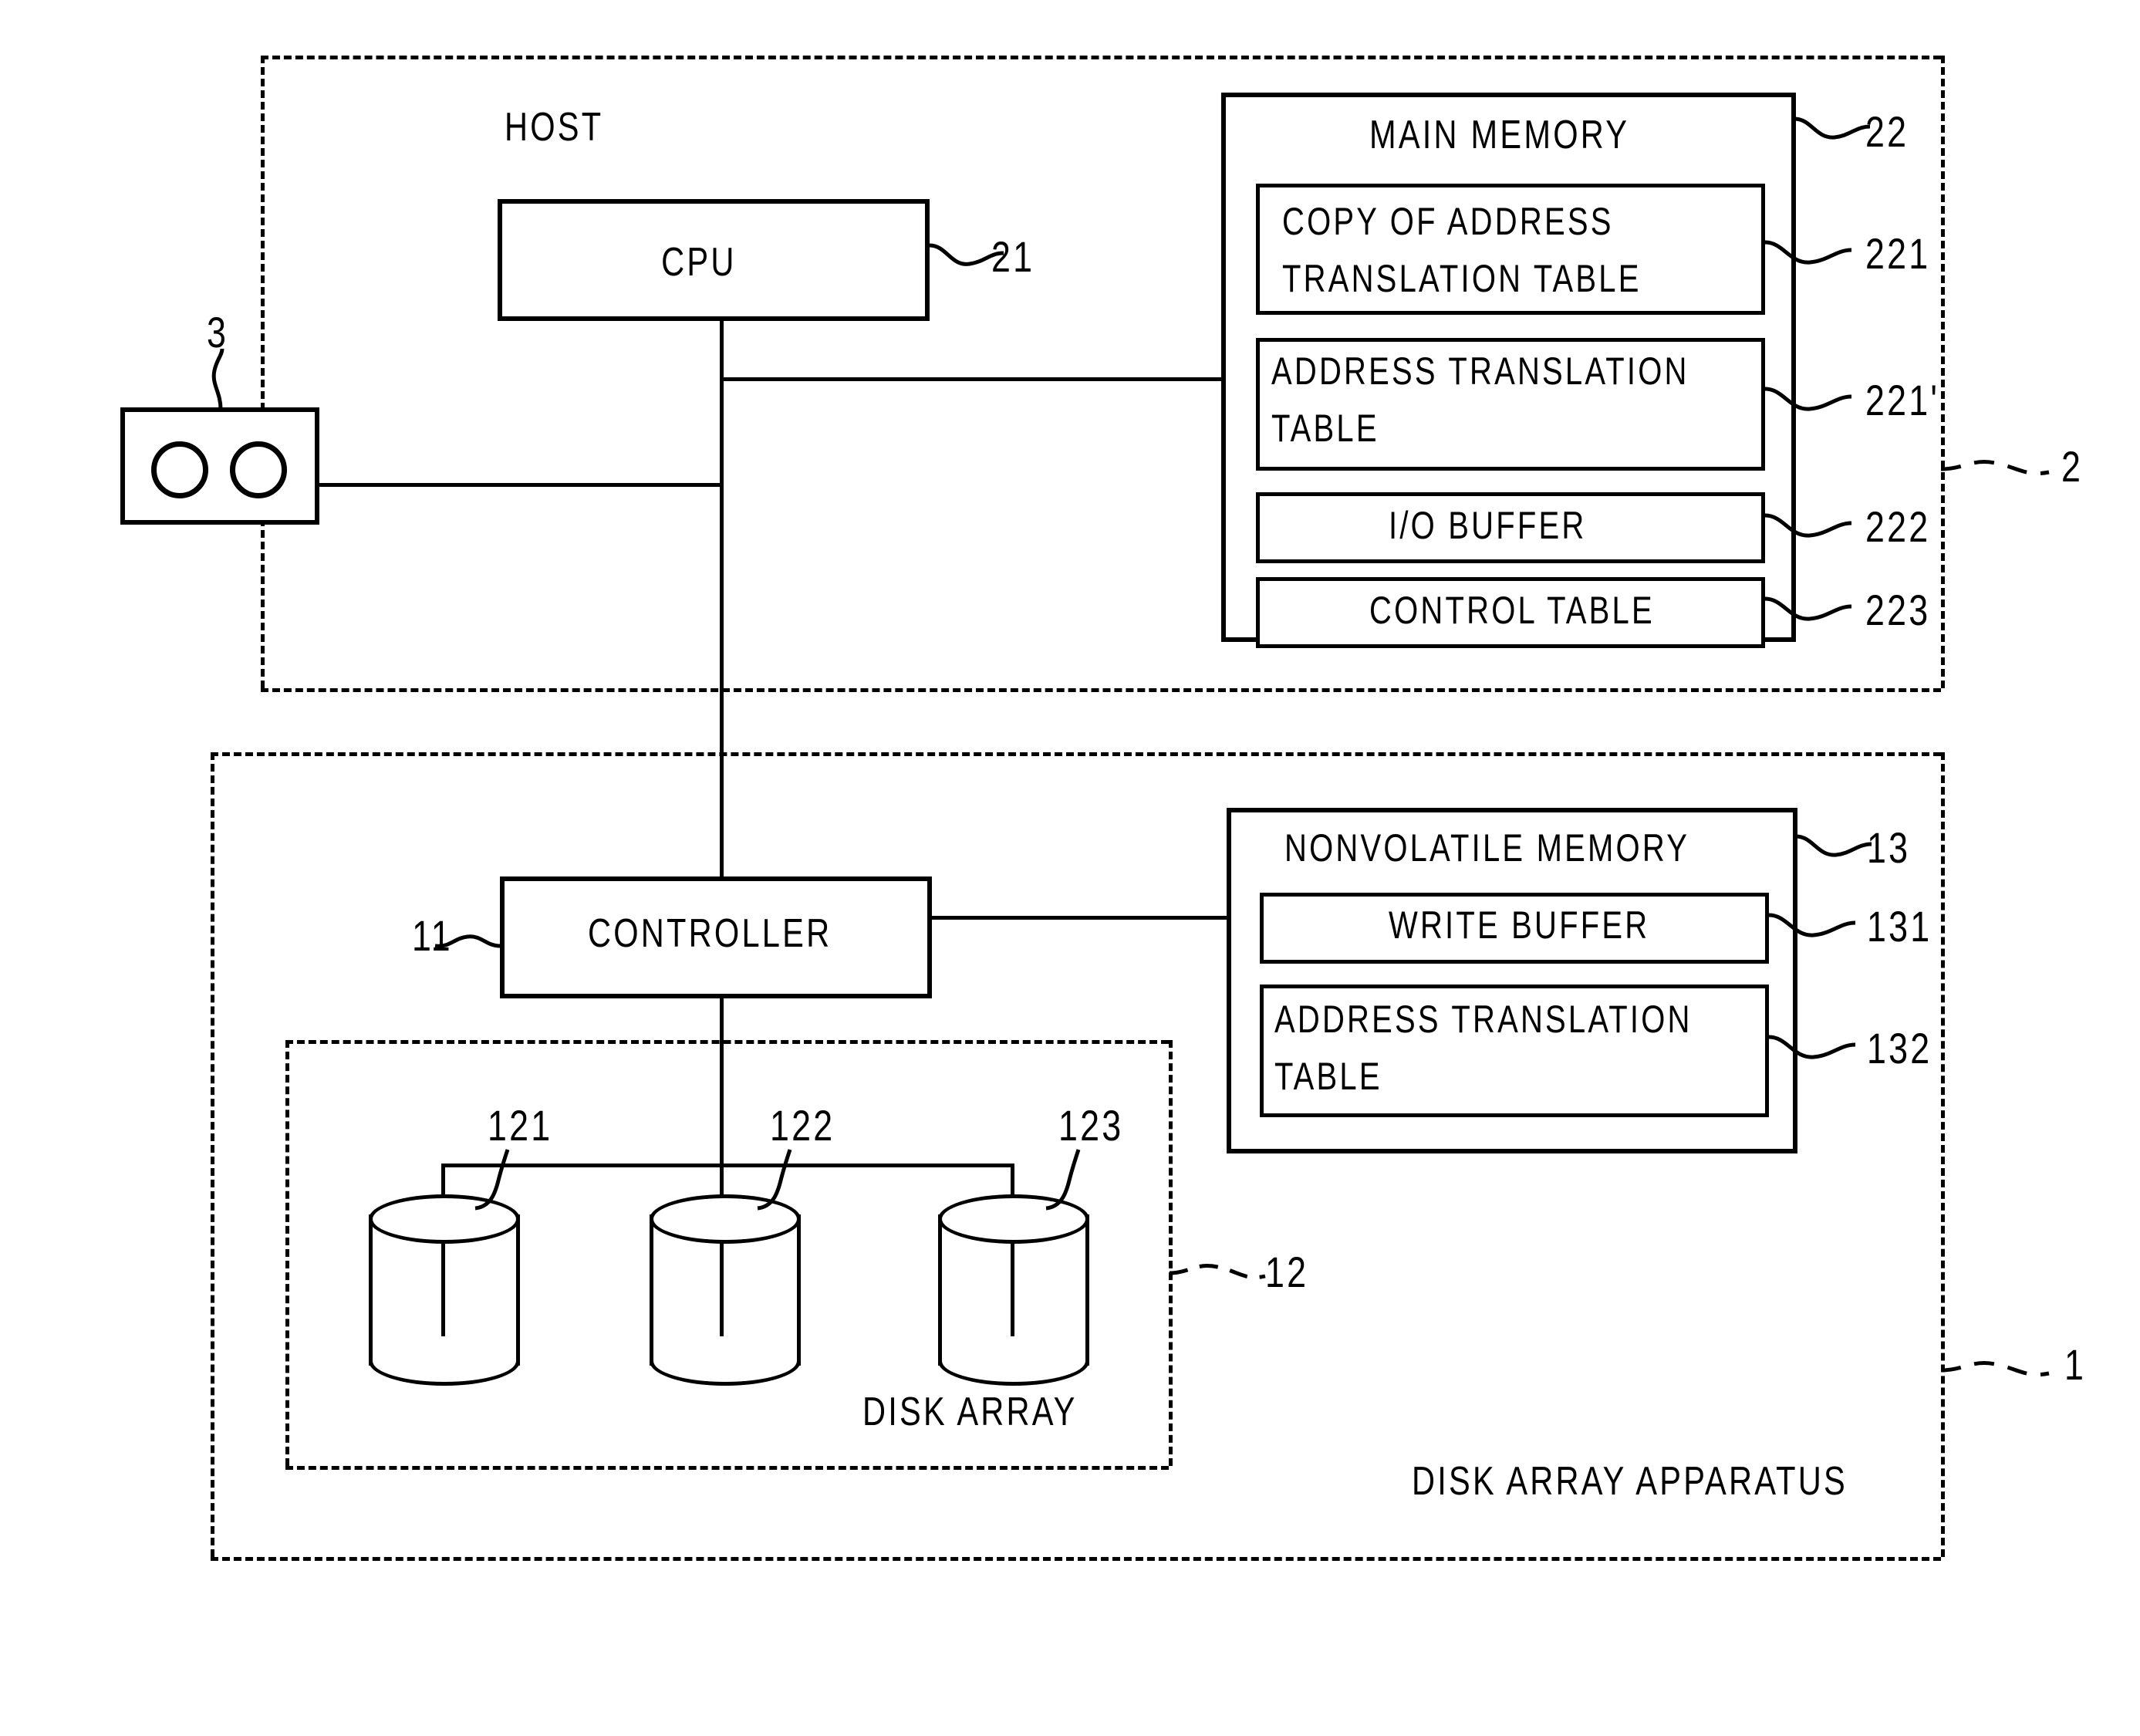  Describe the element at coordinates (554, 127) in the screenshot. I see `host-label: HOST` at that location.